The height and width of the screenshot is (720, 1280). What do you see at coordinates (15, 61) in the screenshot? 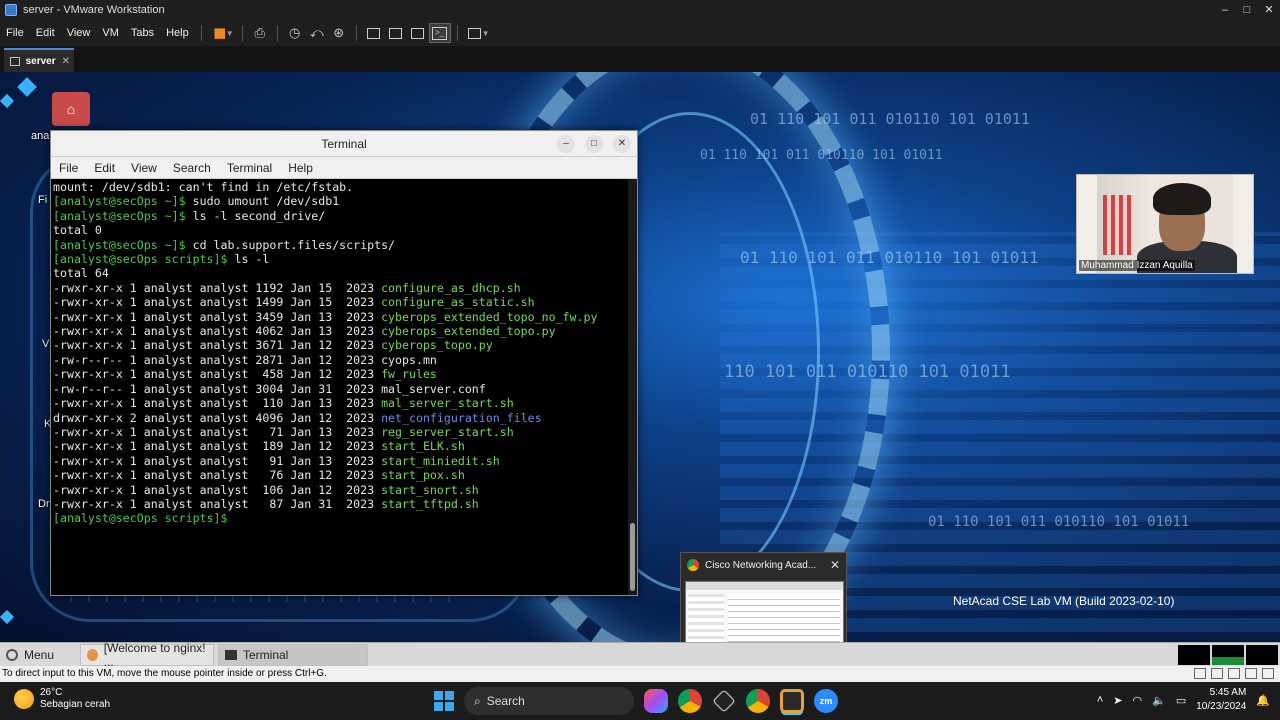
I see `vm-icon` at bounding box center [15, 61].